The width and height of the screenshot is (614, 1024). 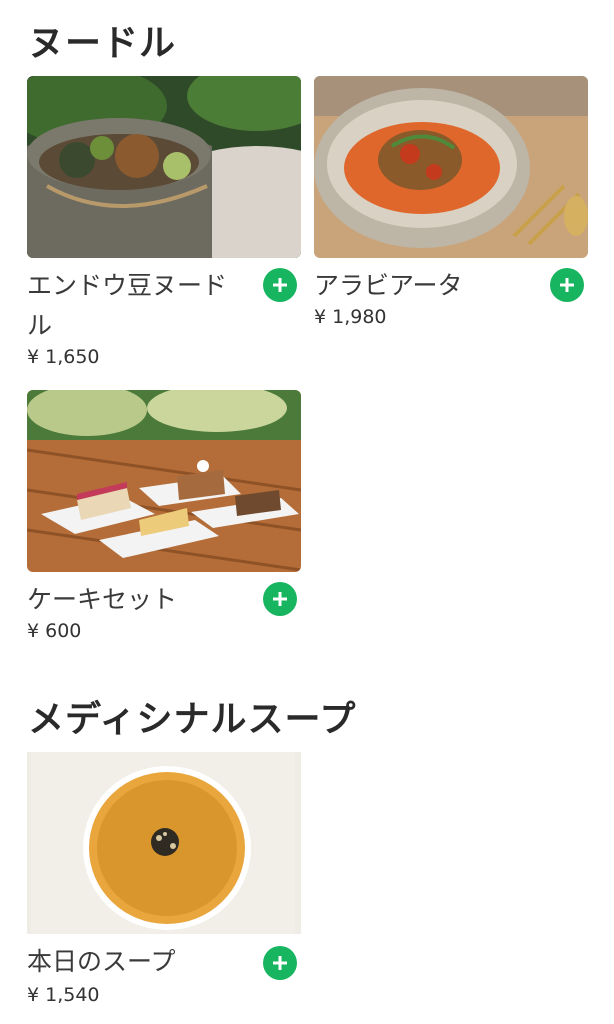 I want to click on menu-item-price: ¥ 1,650, so click(x=63, y=357).